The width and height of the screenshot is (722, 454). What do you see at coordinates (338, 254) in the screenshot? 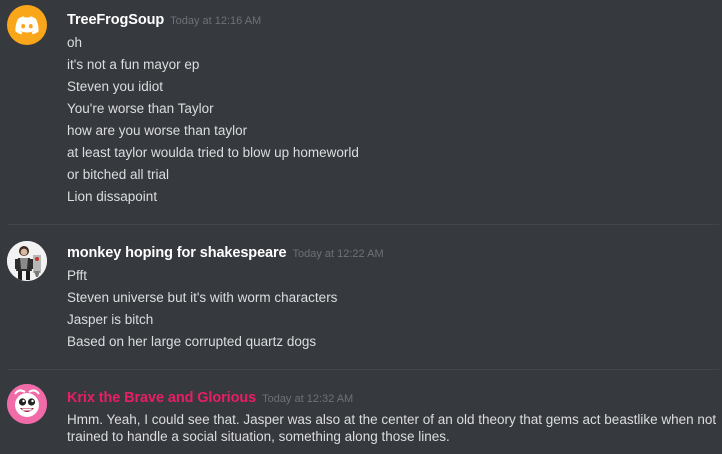
I see `timestamp: Today at 12:22 AM` at bounding box center [338, 254].